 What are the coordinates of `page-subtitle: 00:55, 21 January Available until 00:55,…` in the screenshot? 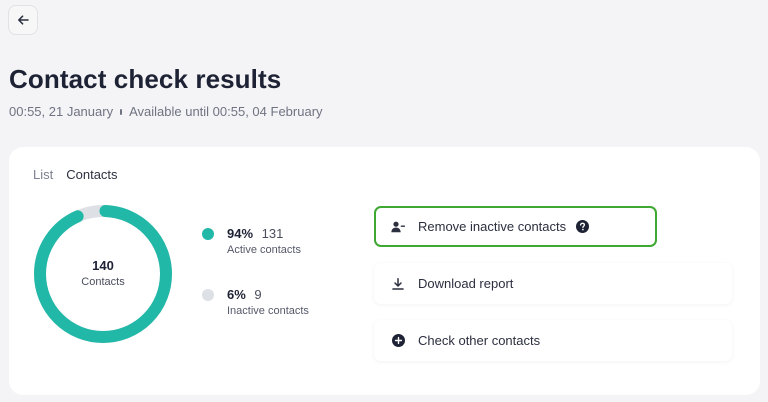 It's located at (166, 111).